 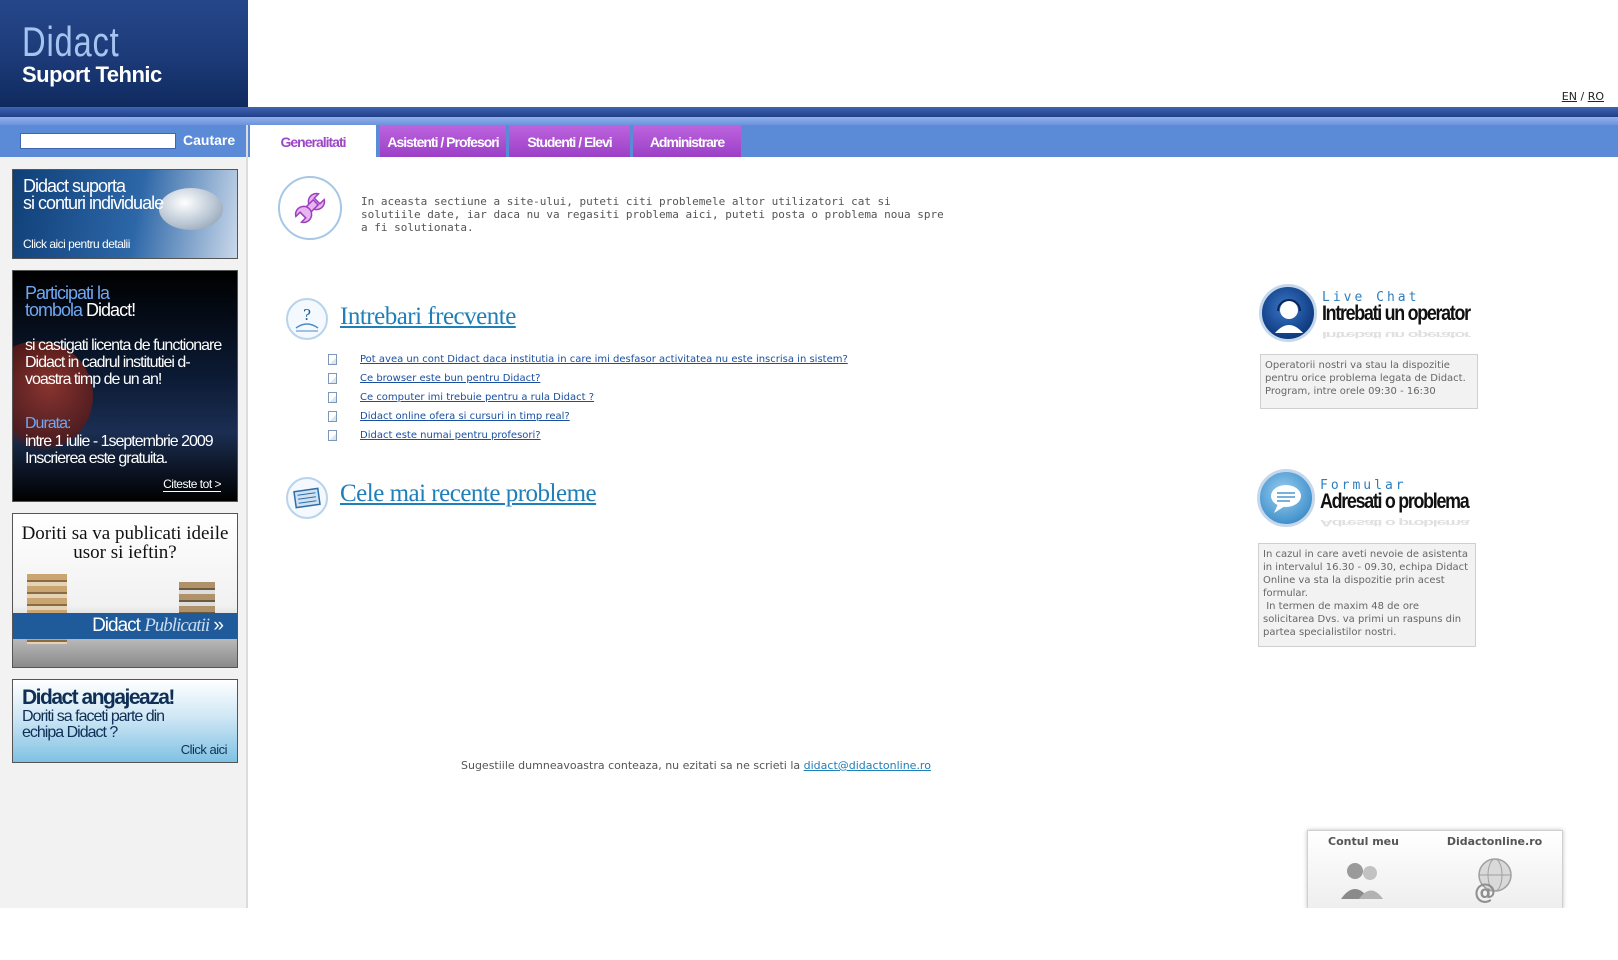 What do you see at coordinates (443, 141) in the screenshot?
I see `tab-asistenti-profesori: Asistenti / Profesori` at bounding box center [443, 141].